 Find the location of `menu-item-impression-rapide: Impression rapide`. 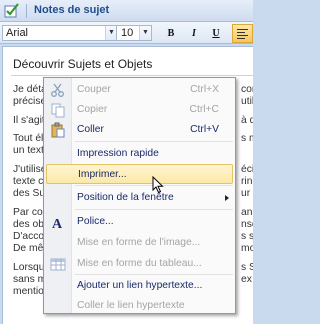

menu-item-impression-rapide: Impression rapide is located at coordinates (139, 154).